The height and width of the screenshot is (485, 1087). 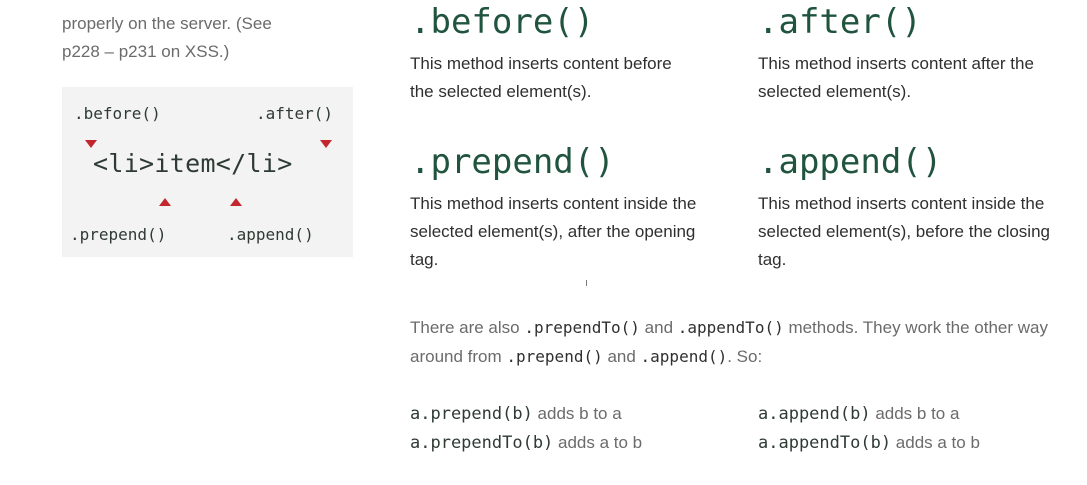 What do you see at coordinates (117, 113) in the screenshot?
I see `diagram-before-label: .before()` at bounding box center [117, 113].